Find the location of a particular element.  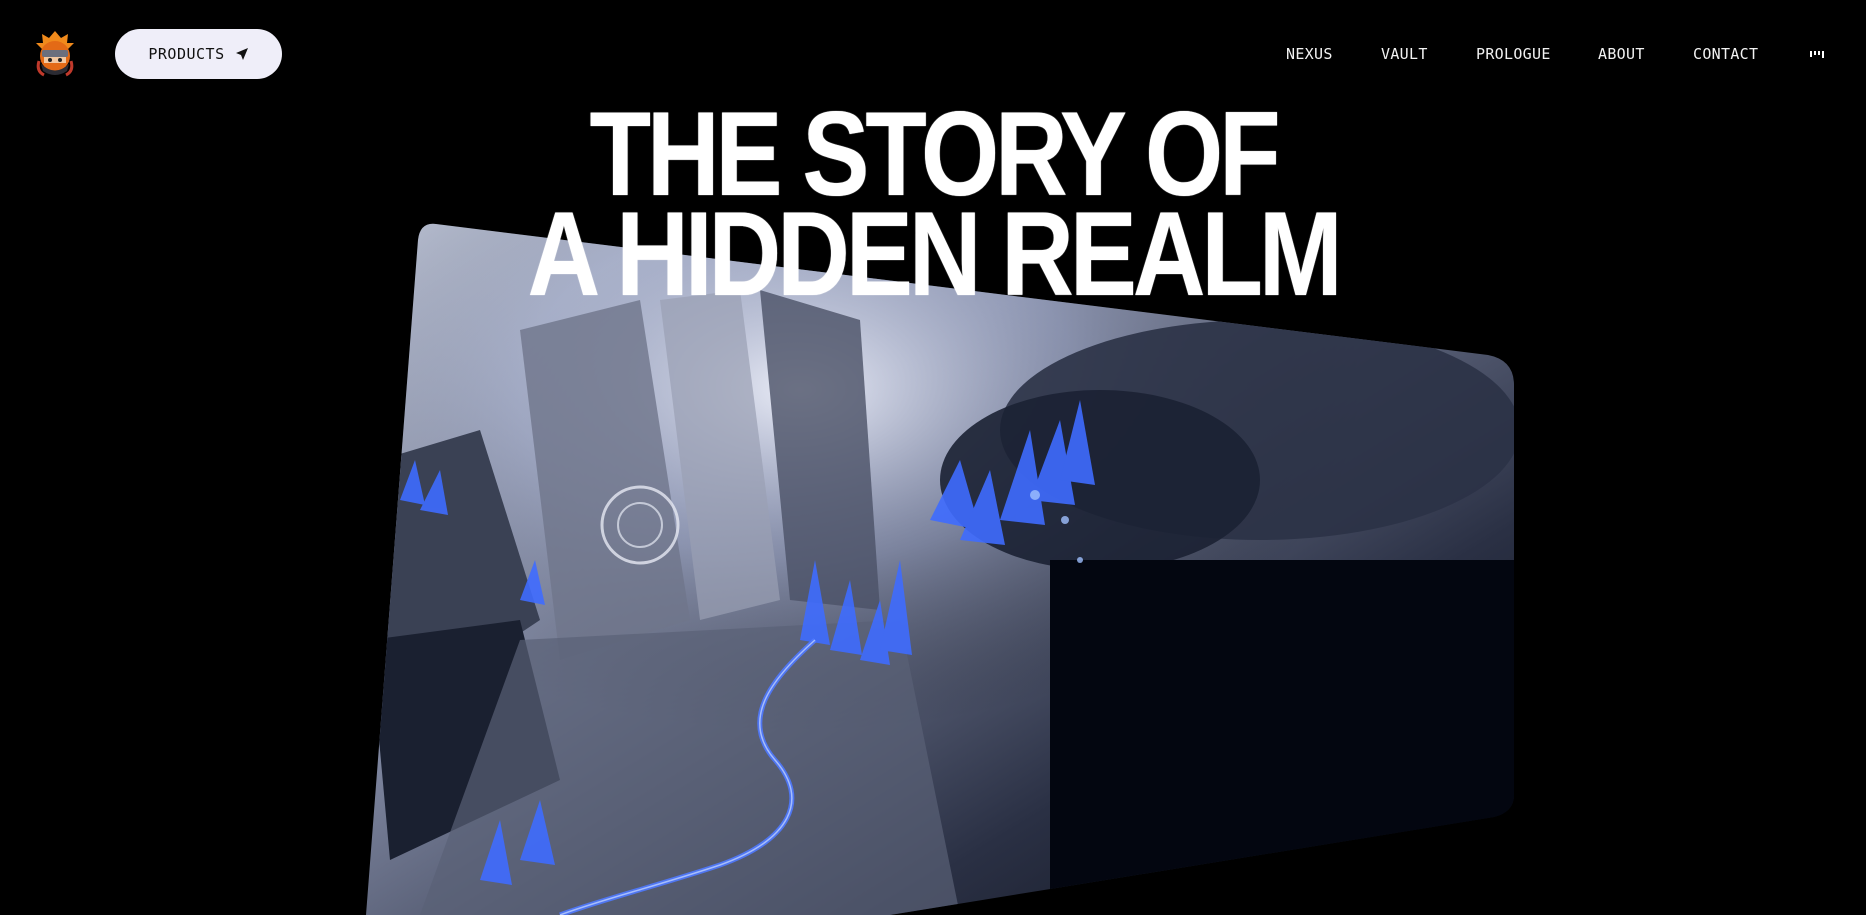

main-nav: NEXUS VAULT PROLOGUE ABOUT CONTACT is located at coordinates (933, 56).